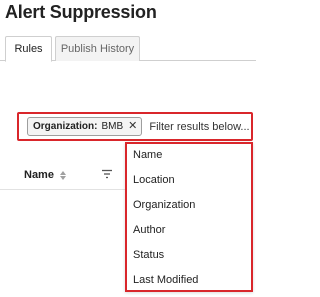 The width and height of the screenshot is (320, 297). What do you see at coordinates (132, 126) in the screenshot?
I see `close-icon: ✕` at bounding box center [132, 126].